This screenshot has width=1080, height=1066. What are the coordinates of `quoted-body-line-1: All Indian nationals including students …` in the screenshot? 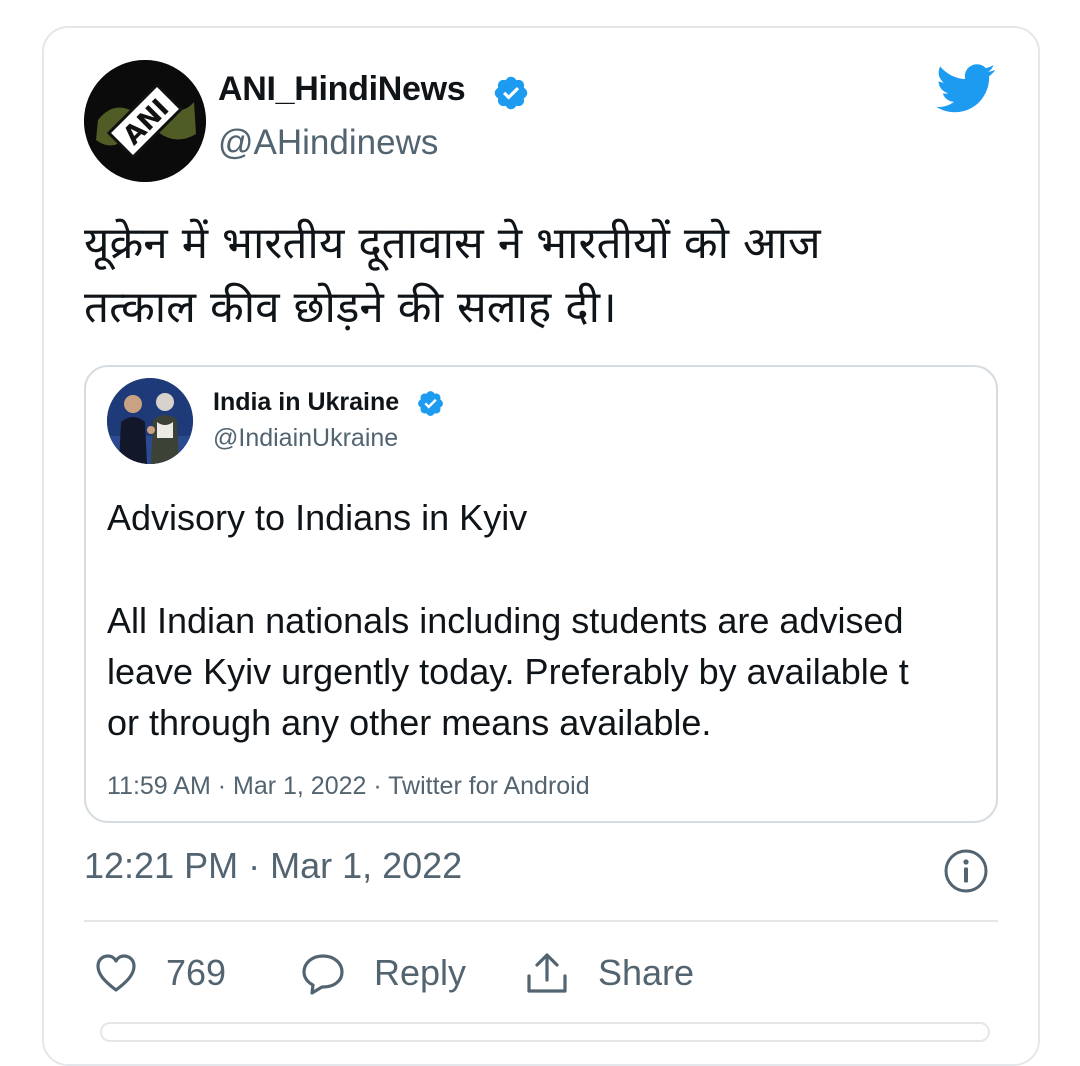 It's located at (505, 620).